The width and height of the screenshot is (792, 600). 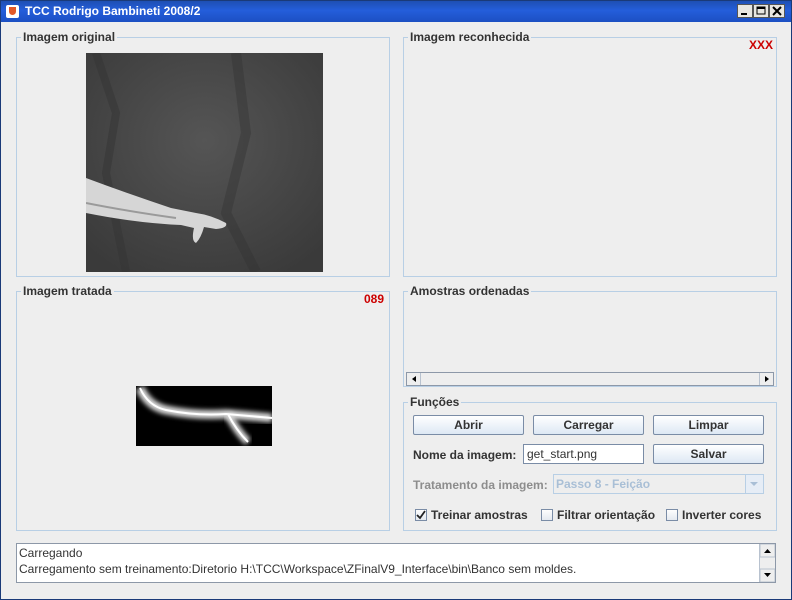 What do you see at coordinates (672, 515) in the screenshot?
I see `invert-colors-checkbox` at bounding box center [672, 515].